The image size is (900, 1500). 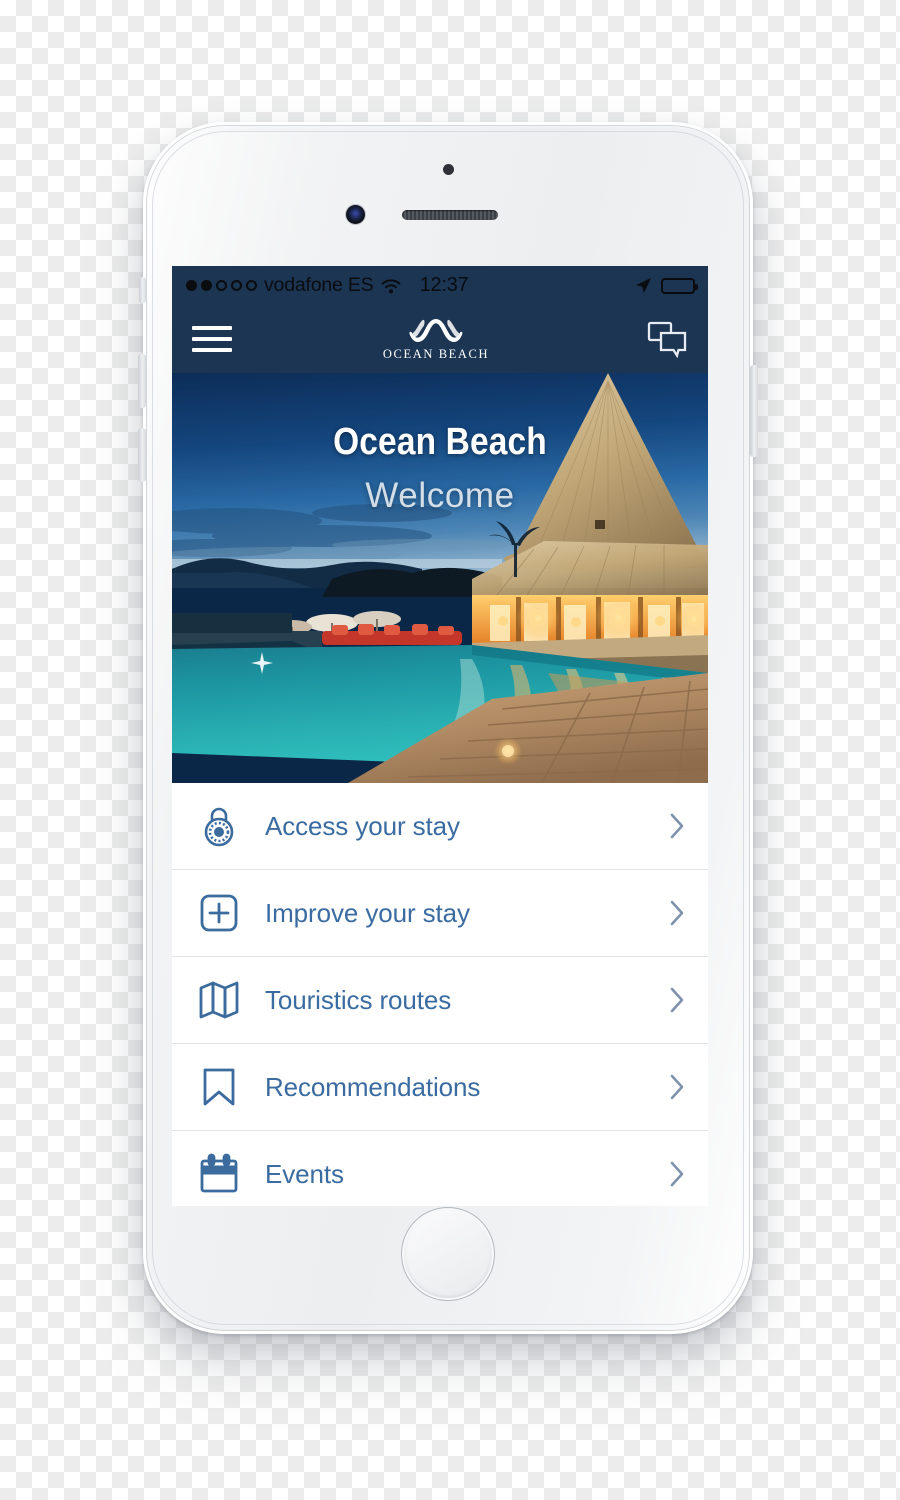 What do you see at coordinates (754, 411) in the screenshot?
I see `power-button` at bounding box center [754, 411].